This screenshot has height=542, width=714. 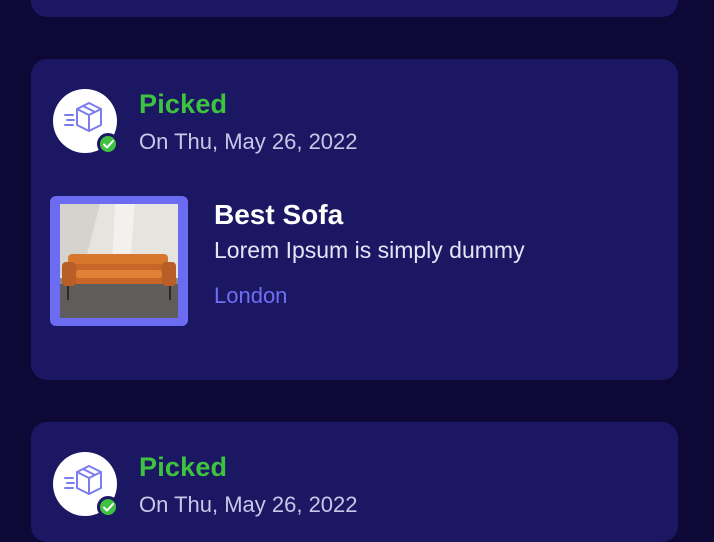 What do you see at coordinates (279, 214) in the screenshot?
I see `product-title: Best Sofa` at bounding box center [279, 214].